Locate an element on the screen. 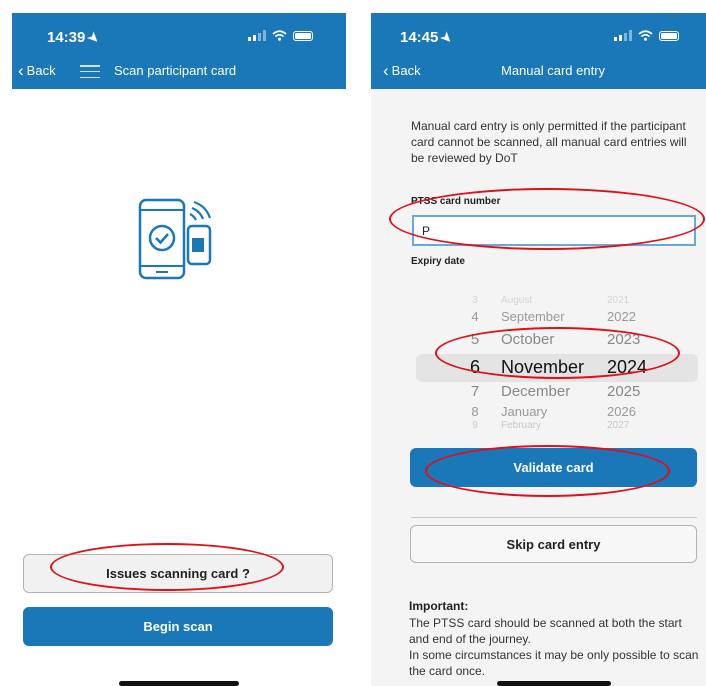  status-time: 14:39➤ is located at coordinates (75, 37).